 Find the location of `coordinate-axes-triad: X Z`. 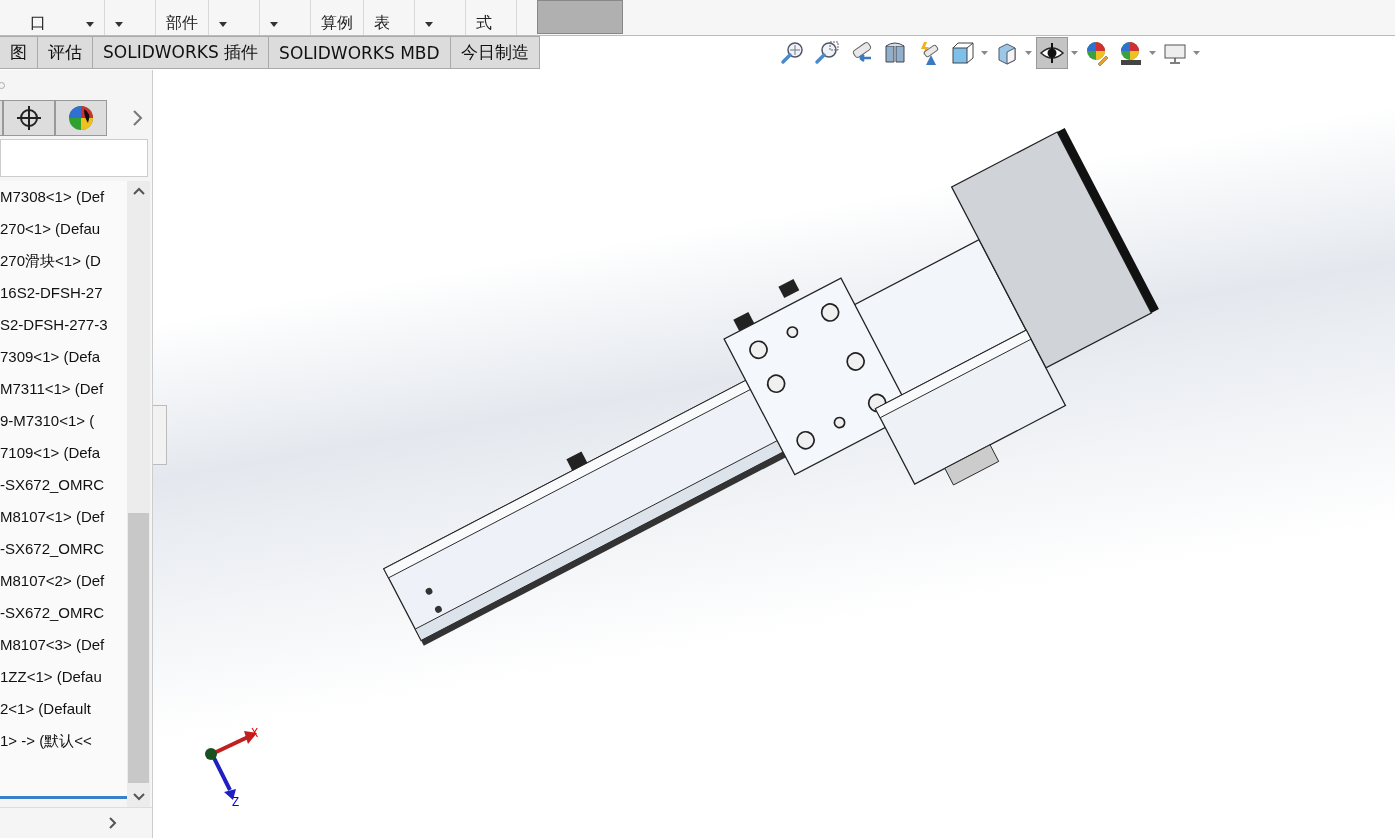

coordinate-axes-triad: X Z is located at coordinates (232, 768).